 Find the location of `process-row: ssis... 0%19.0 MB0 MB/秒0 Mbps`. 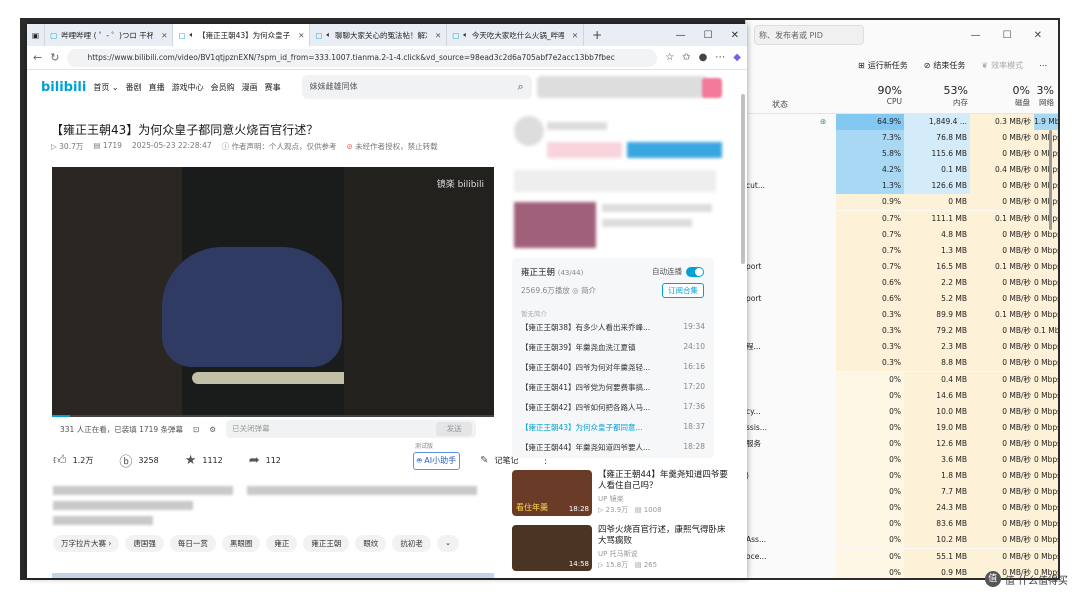

process-row: ssis... 0%19.0 MB0 MB/秒0 Mbps is located at coordinates (902, 427).